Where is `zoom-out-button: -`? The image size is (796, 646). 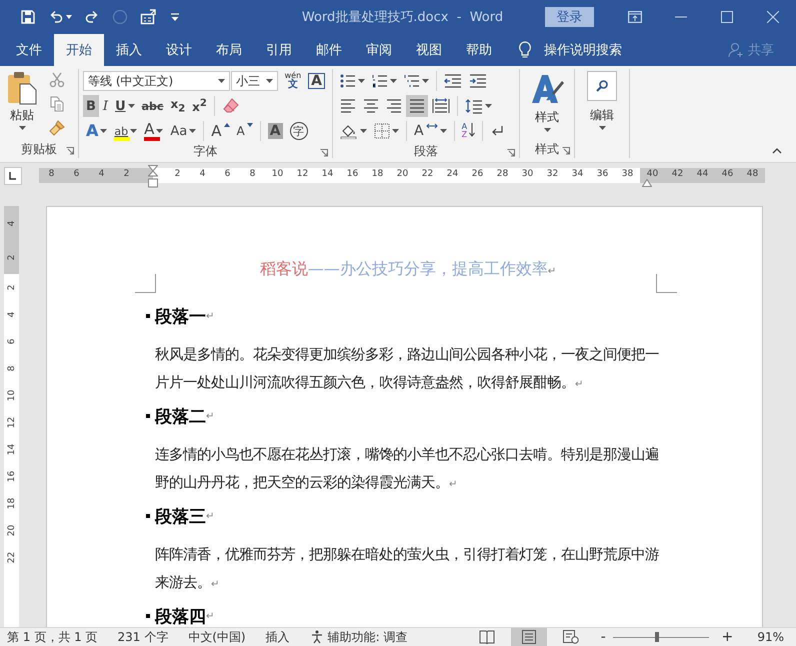 zoom-out-button: - is located at coordinates (603, 637).